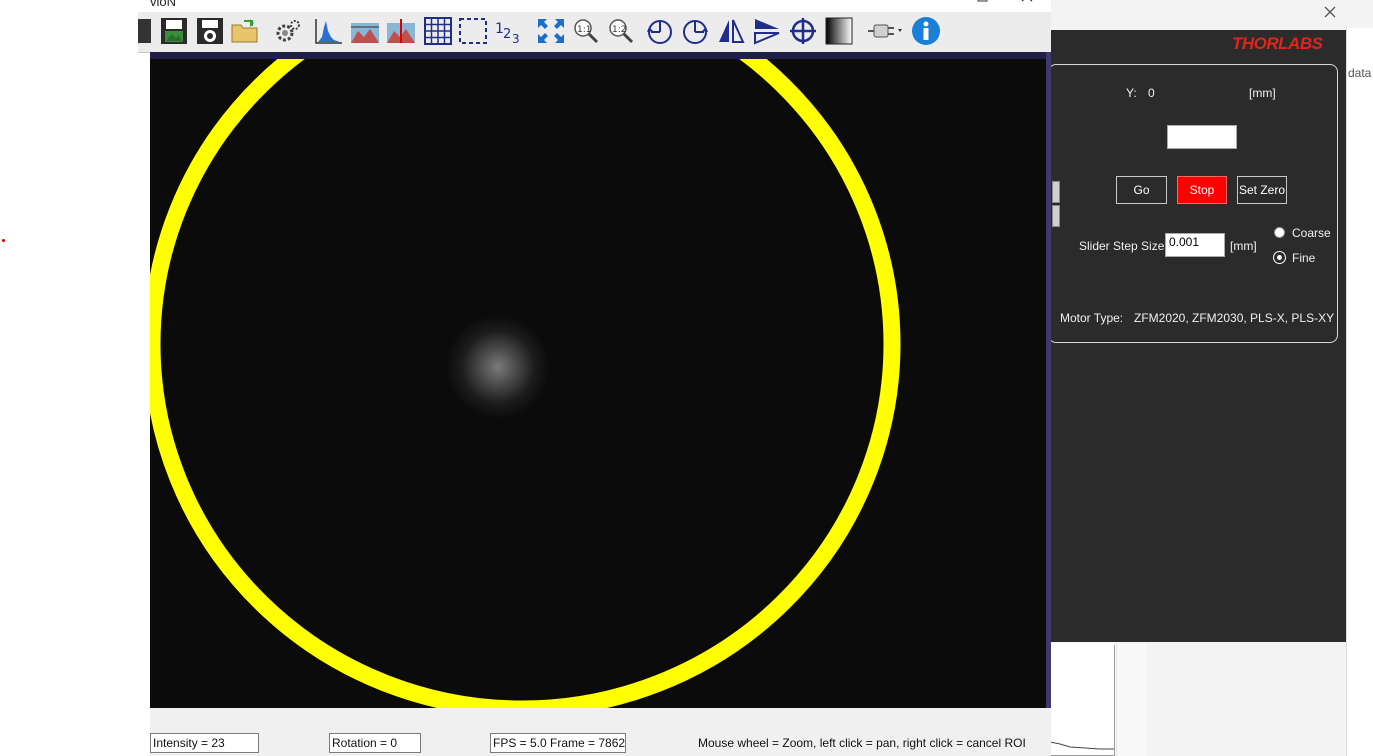  Describe the element at coordinates (516, 38) in the screenshot. I see `svg-text: 3` at that location.